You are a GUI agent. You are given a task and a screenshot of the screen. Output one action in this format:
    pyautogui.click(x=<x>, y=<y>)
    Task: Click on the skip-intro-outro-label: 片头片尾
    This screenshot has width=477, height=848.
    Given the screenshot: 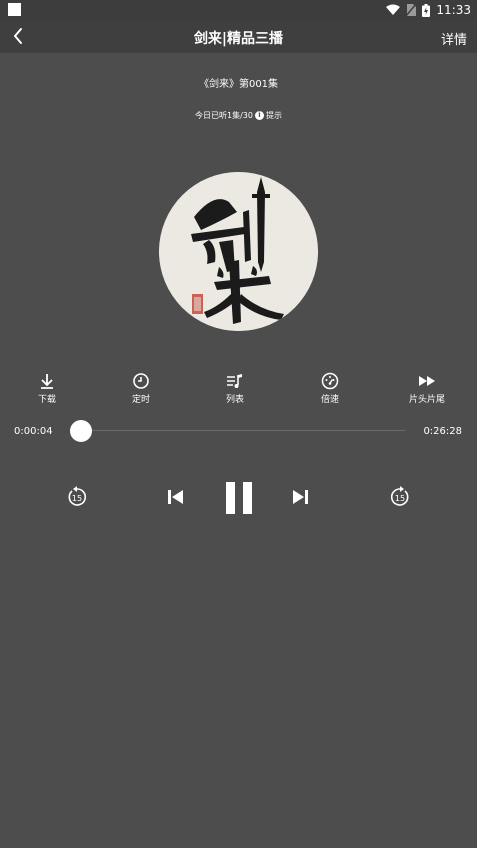 What is the action you would take?
    pyautogui.click(x=426, y=400)
    